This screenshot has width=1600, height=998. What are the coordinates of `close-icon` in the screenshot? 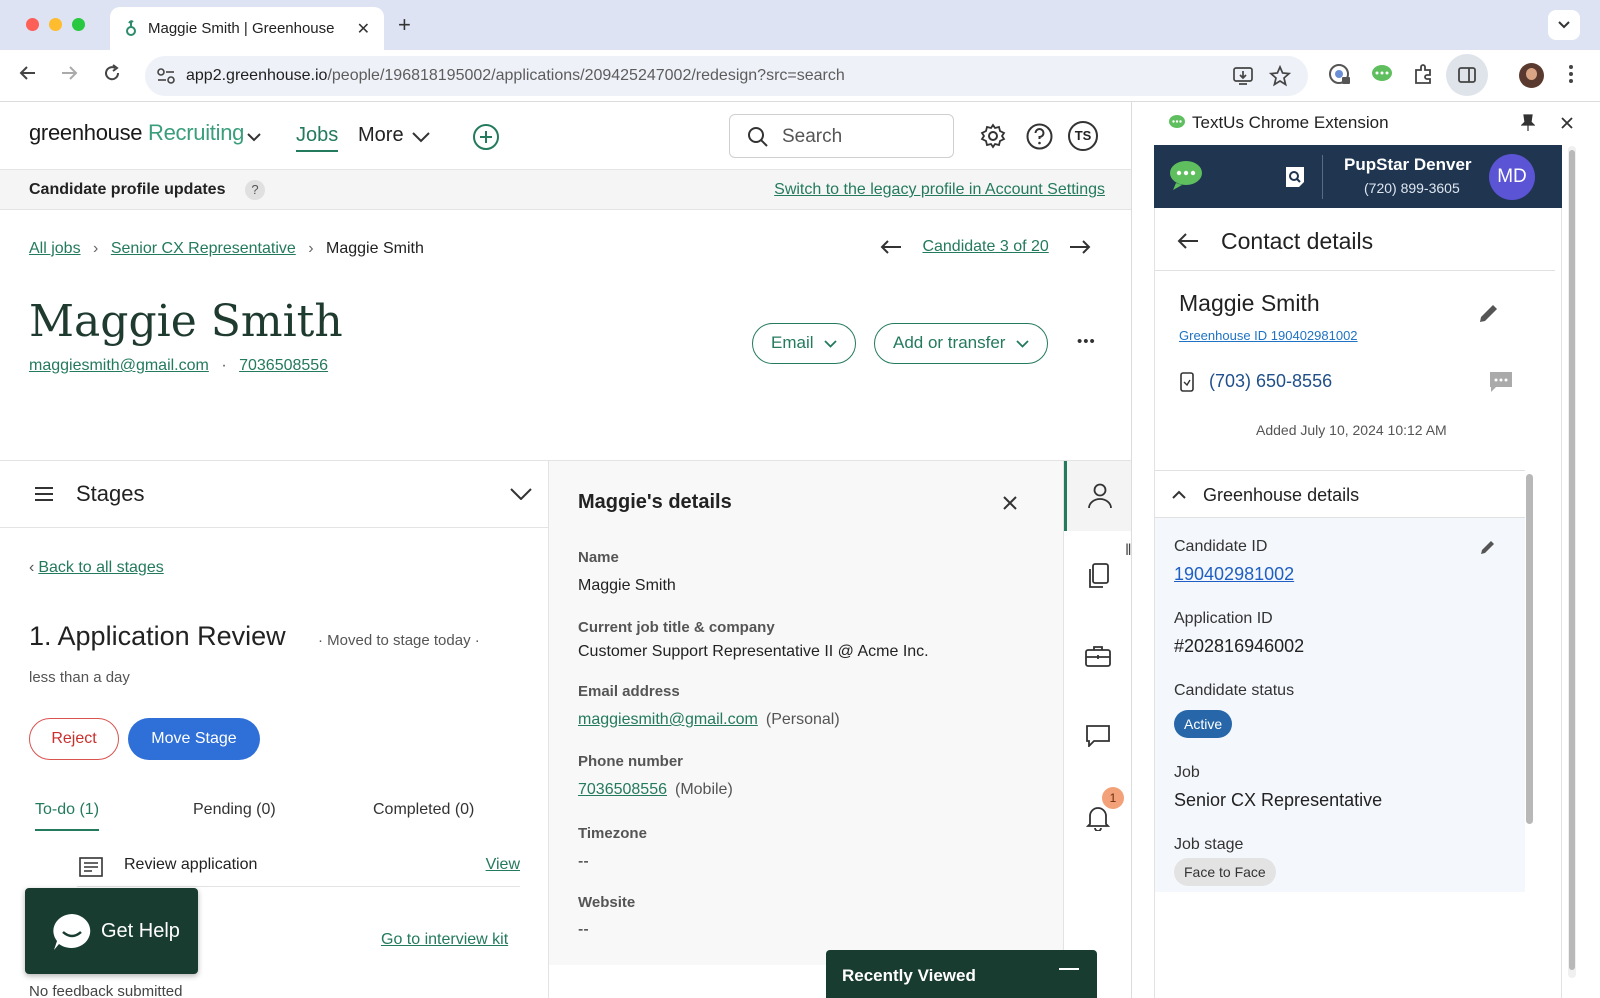 It's located at (1010, 503).